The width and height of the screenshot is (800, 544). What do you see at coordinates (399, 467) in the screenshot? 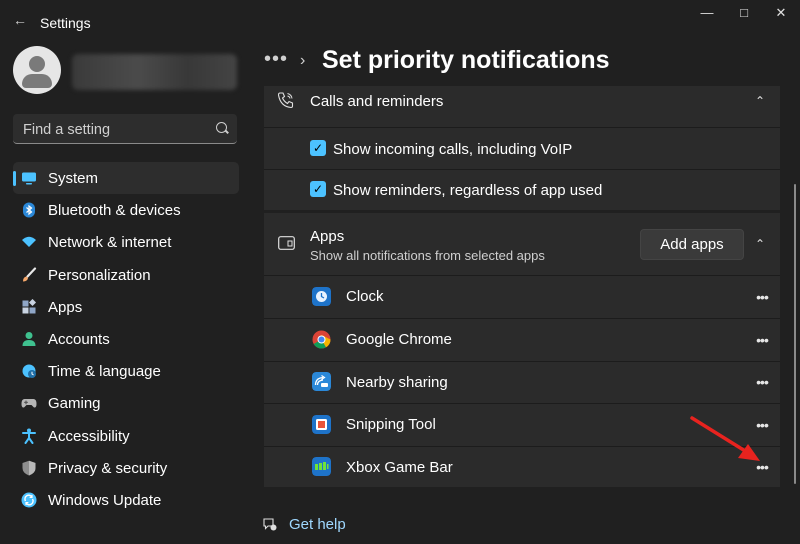
I see `app-name: Xbox Game Bar` at bounding box center [399, 467].